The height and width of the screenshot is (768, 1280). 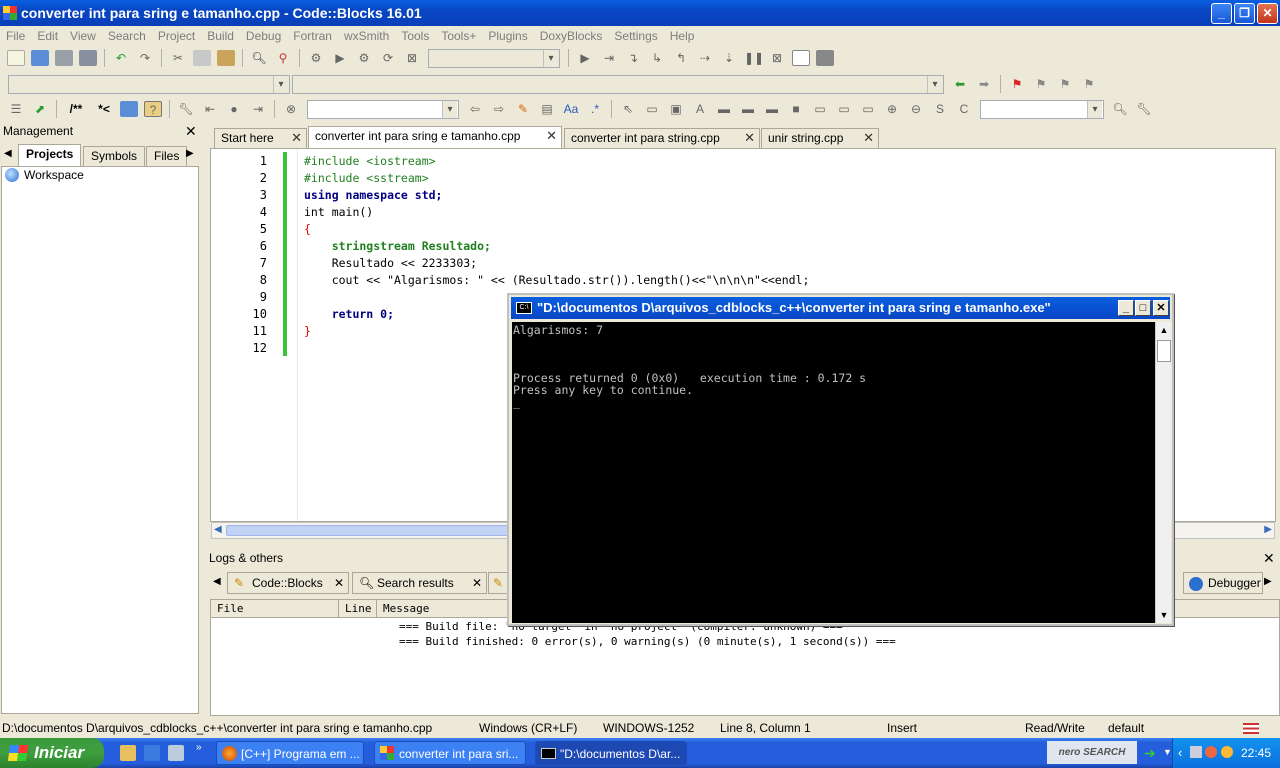 I want to click on wx-s-icon: S, so click(x=940, y=109).